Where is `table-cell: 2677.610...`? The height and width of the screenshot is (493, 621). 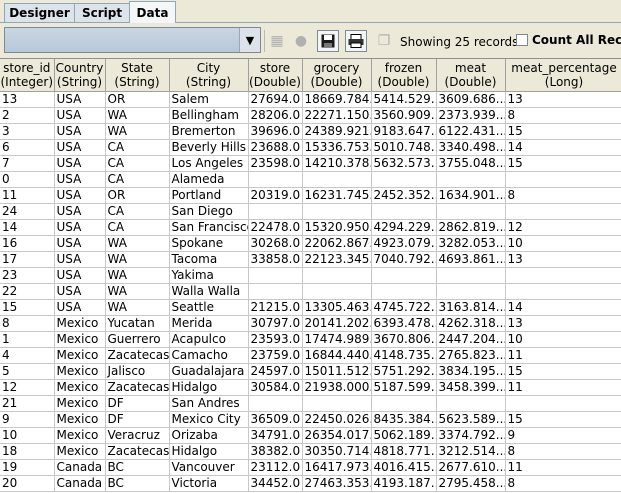
table-cell: 2677.610... is located at coordinates (470, 468).